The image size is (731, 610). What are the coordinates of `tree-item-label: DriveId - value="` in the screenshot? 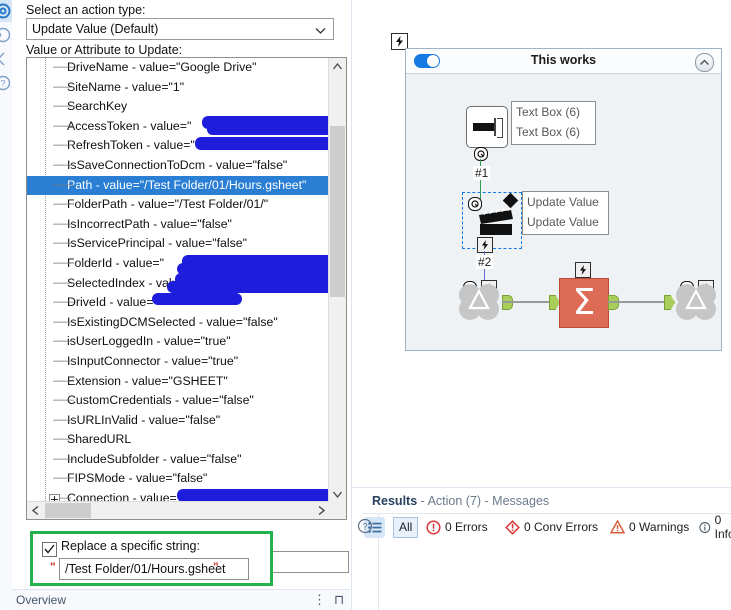 It's located at (112, 302).